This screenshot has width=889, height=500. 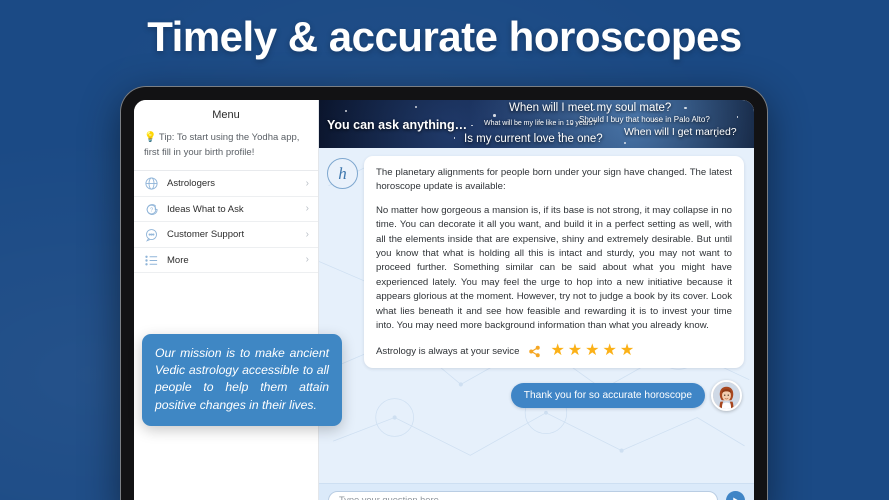 What do you see at coordinates (178, 260) in the screenshot?
I see `sidebar-item-label: More` at bounding box center [178, 260].